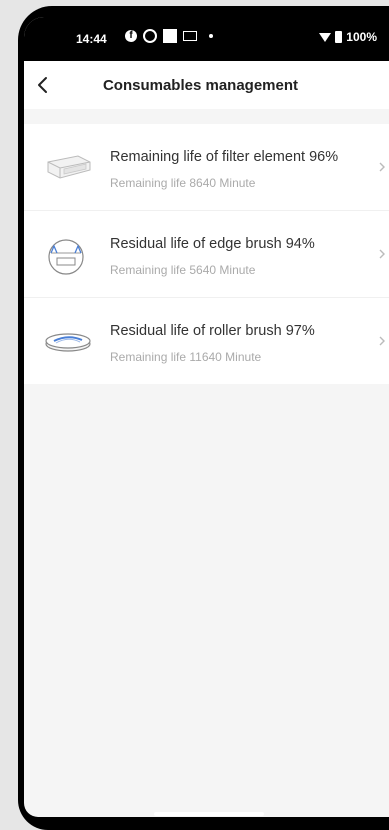 The width and height of the screenshot is (389, 830). I want to click on battery-percentage: 100%, so click(361, 37).